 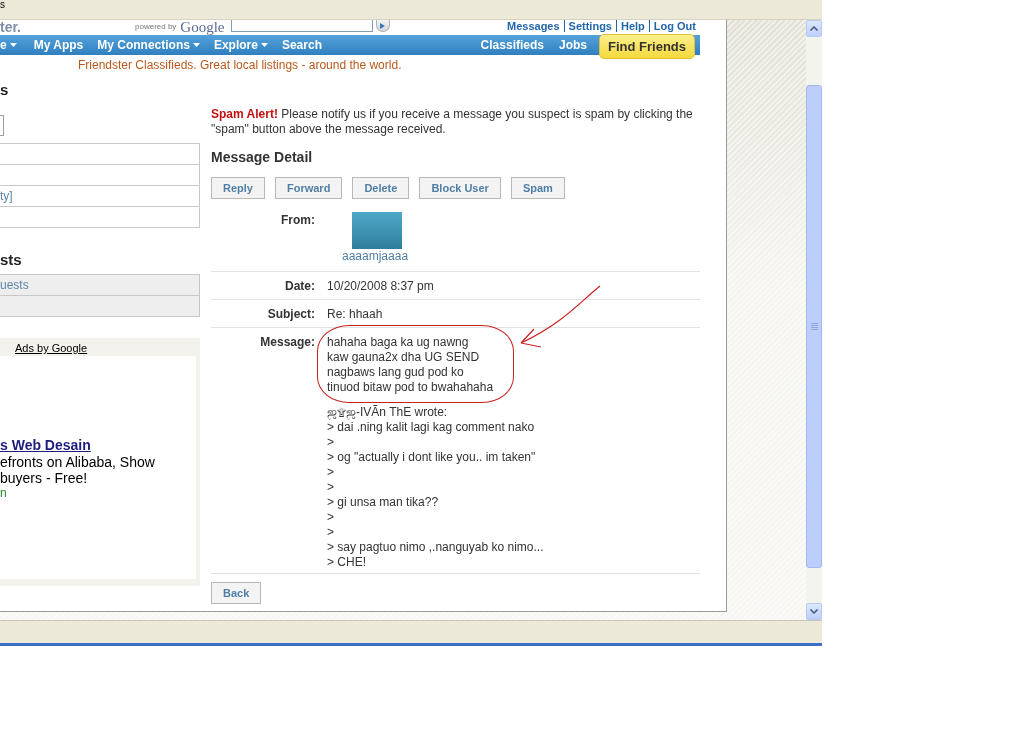 What do you see at coordinates (512, 45) in the screenshot?
I see `nav-link: Classifieds` at bounding box center [512, 45].